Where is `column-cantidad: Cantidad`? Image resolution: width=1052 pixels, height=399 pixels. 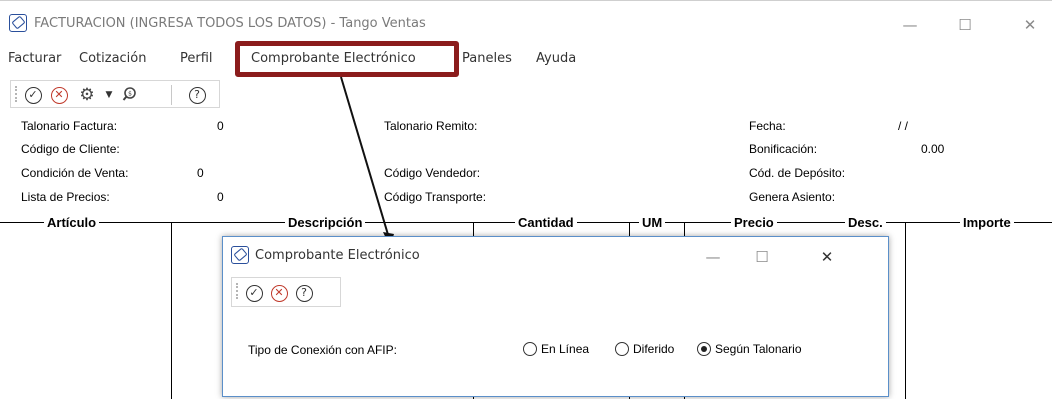
column-cantidad: Cantidad is located at coordinates (546, 222).